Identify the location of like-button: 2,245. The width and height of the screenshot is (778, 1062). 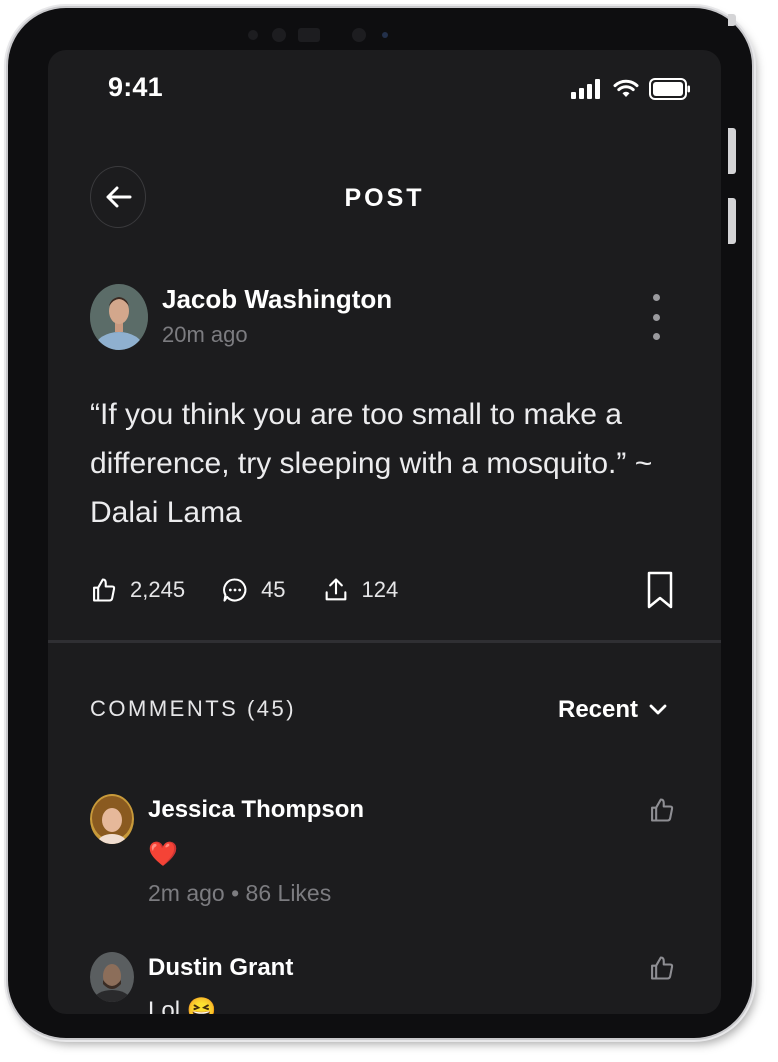
(137, 590).